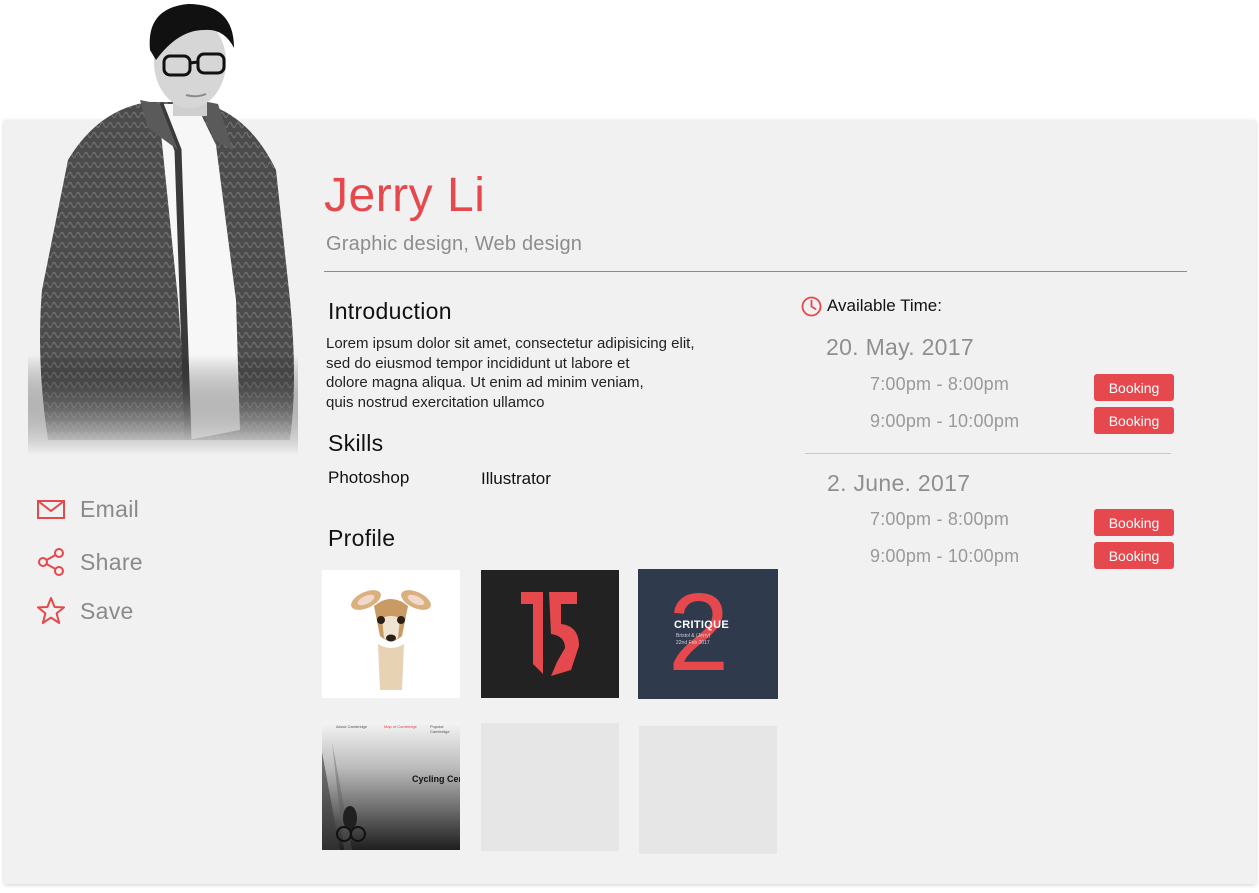 The width and height of the screenshot is (1259, 893). I want to click on cycling-nav-3: Popular Cambridge, so click(440, 729).